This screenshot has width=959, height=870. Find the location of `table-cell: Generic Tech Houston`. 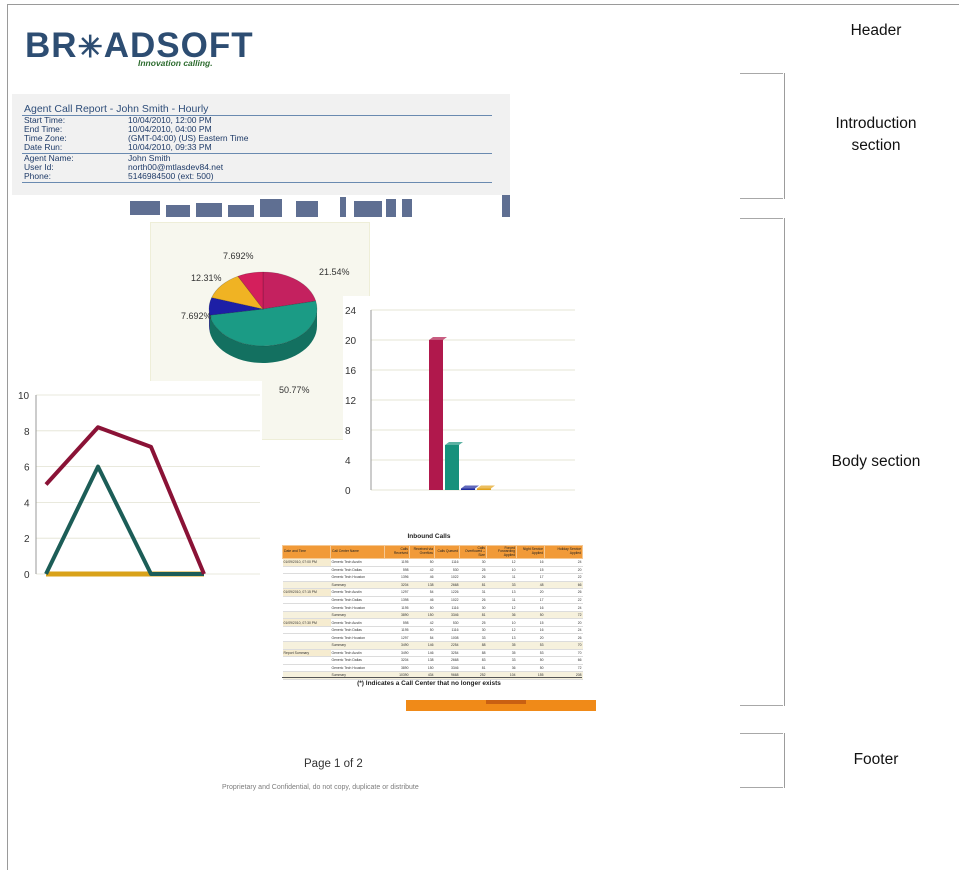

table-cell: Generic Tech Houston is located at coordinates (357, 607).